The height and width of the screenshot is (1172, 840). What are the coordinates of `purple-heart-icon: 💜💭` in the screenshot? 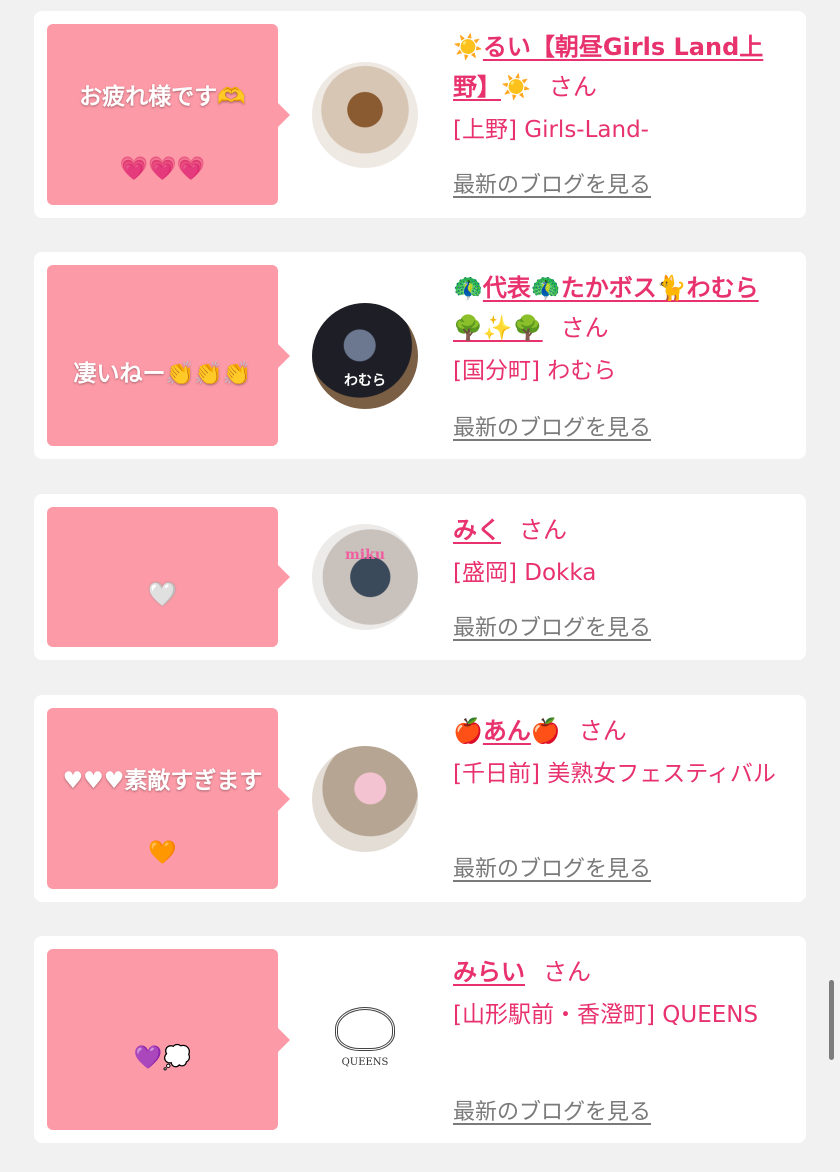 It's located at (162, 1057).